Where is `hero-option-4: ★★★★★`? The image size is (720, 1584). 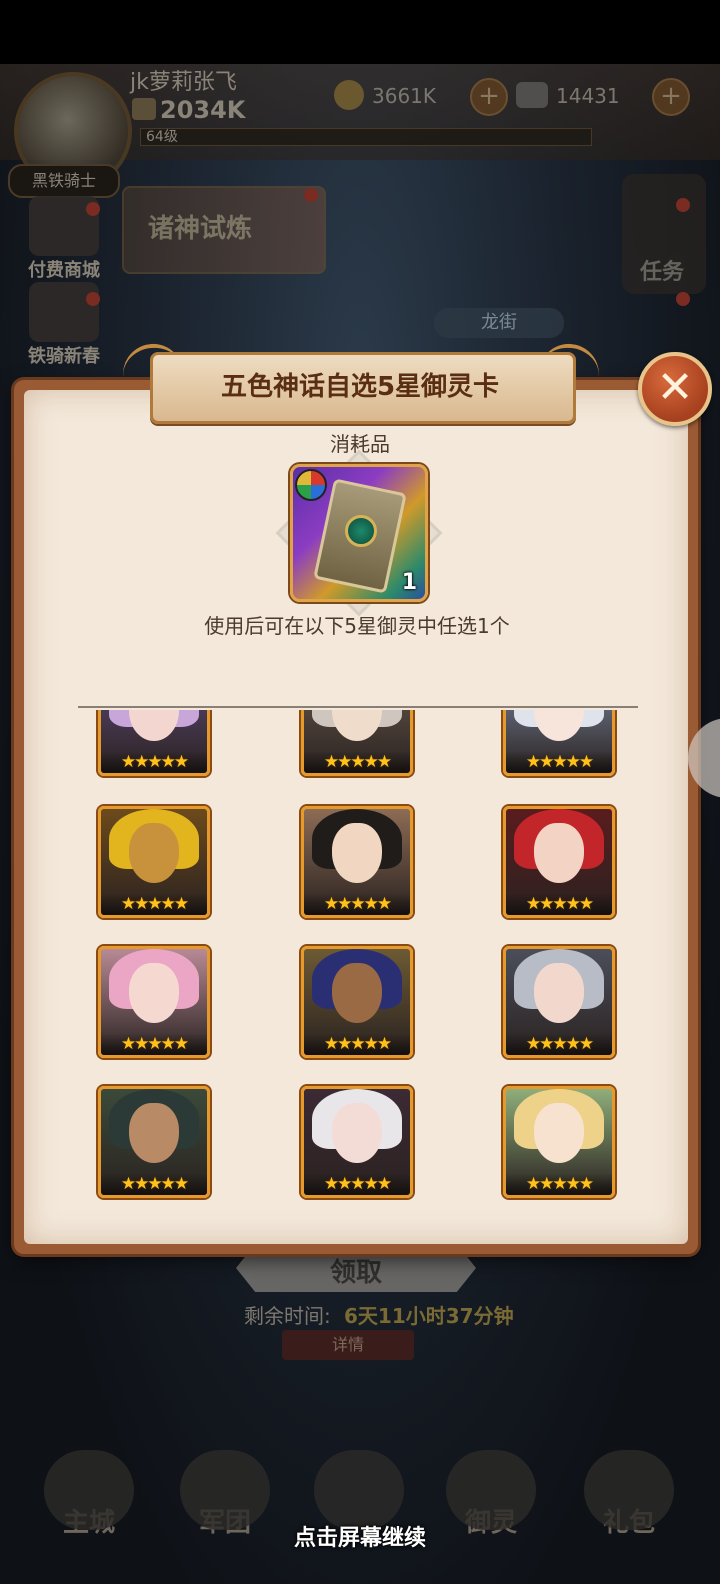
hero-option-4: ★★★★★ is located at coordinates (154, 862).